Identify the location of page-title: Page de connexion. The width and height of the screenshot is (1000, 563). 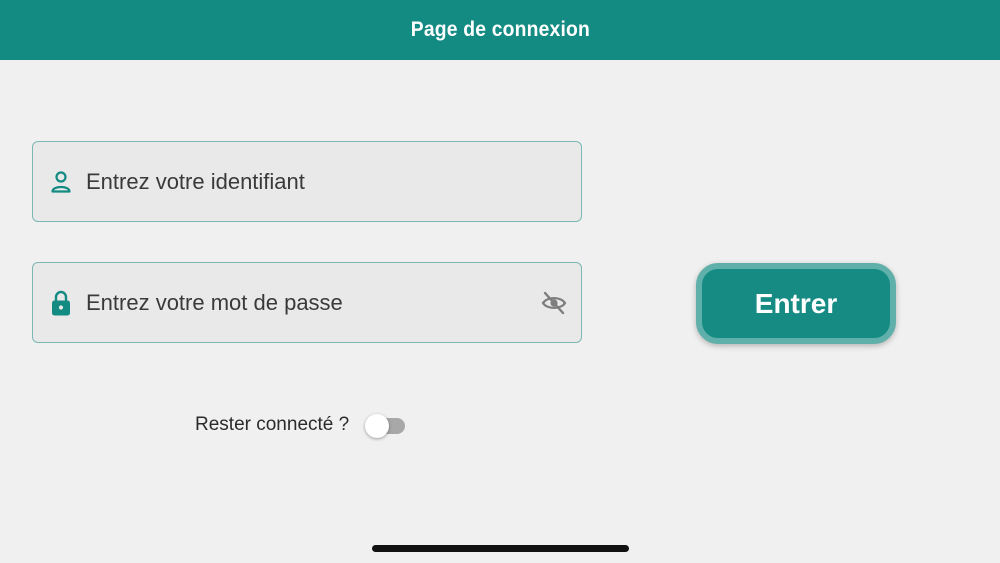
(500, 29).